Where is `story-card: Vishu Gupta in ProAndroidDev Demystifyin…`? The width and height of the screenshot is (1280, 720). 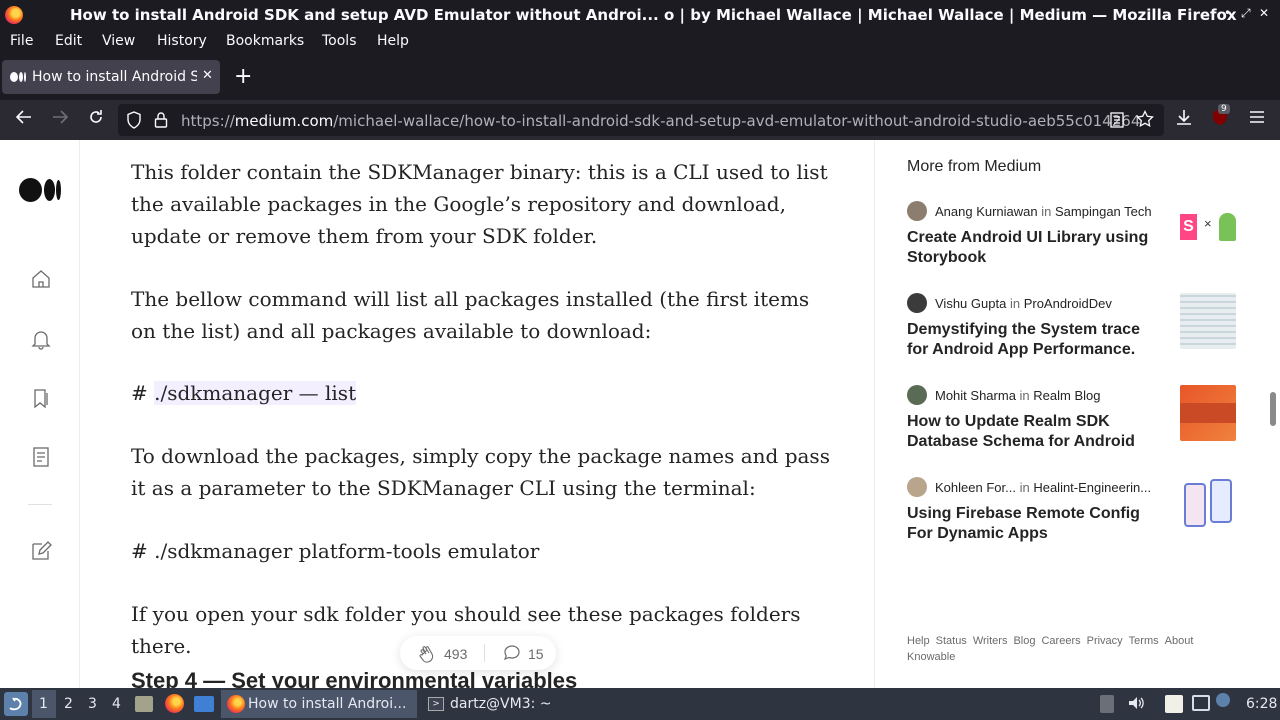
story-card: Vishu Gupta in ProAndroidDev Demystifyin… is located at coordinates (1072, 333).